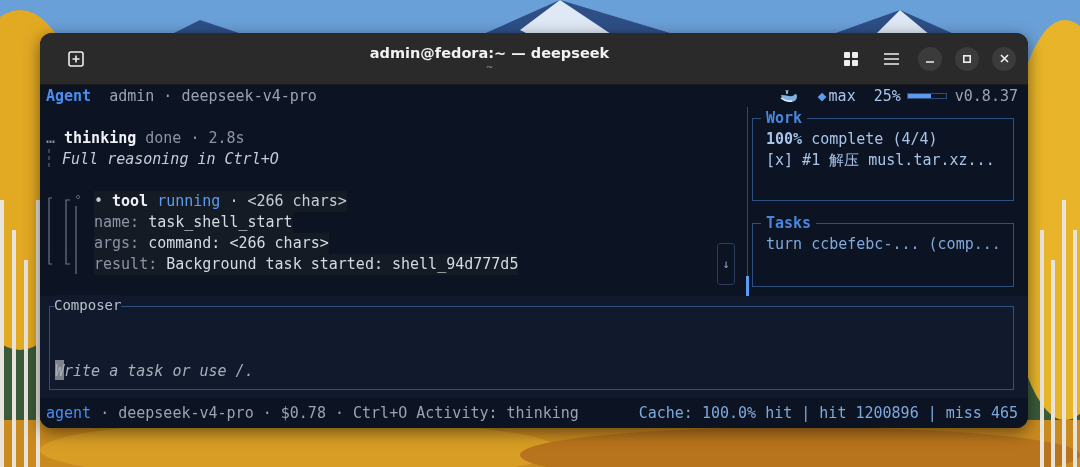 The height and width of the screenshot is (467, 1080). I want to click on context-usage: 25%, so click(887, 96).